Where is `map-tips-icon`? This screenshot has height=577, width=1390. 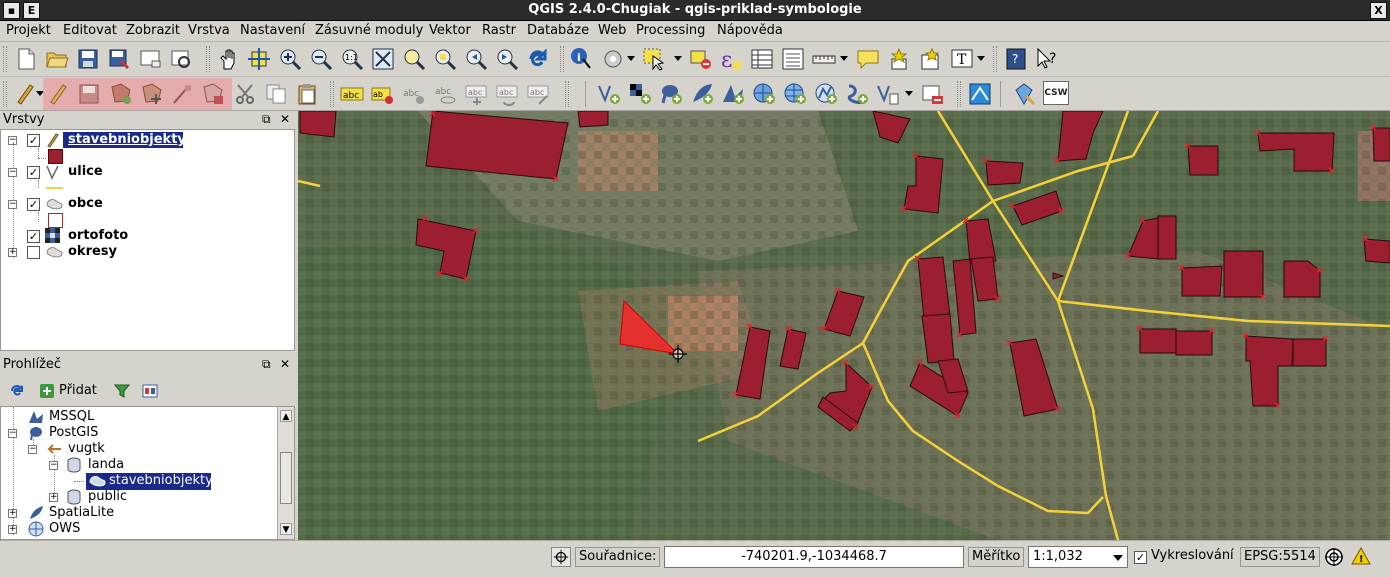
map-tips-icon is located at coordinates (868, 59).